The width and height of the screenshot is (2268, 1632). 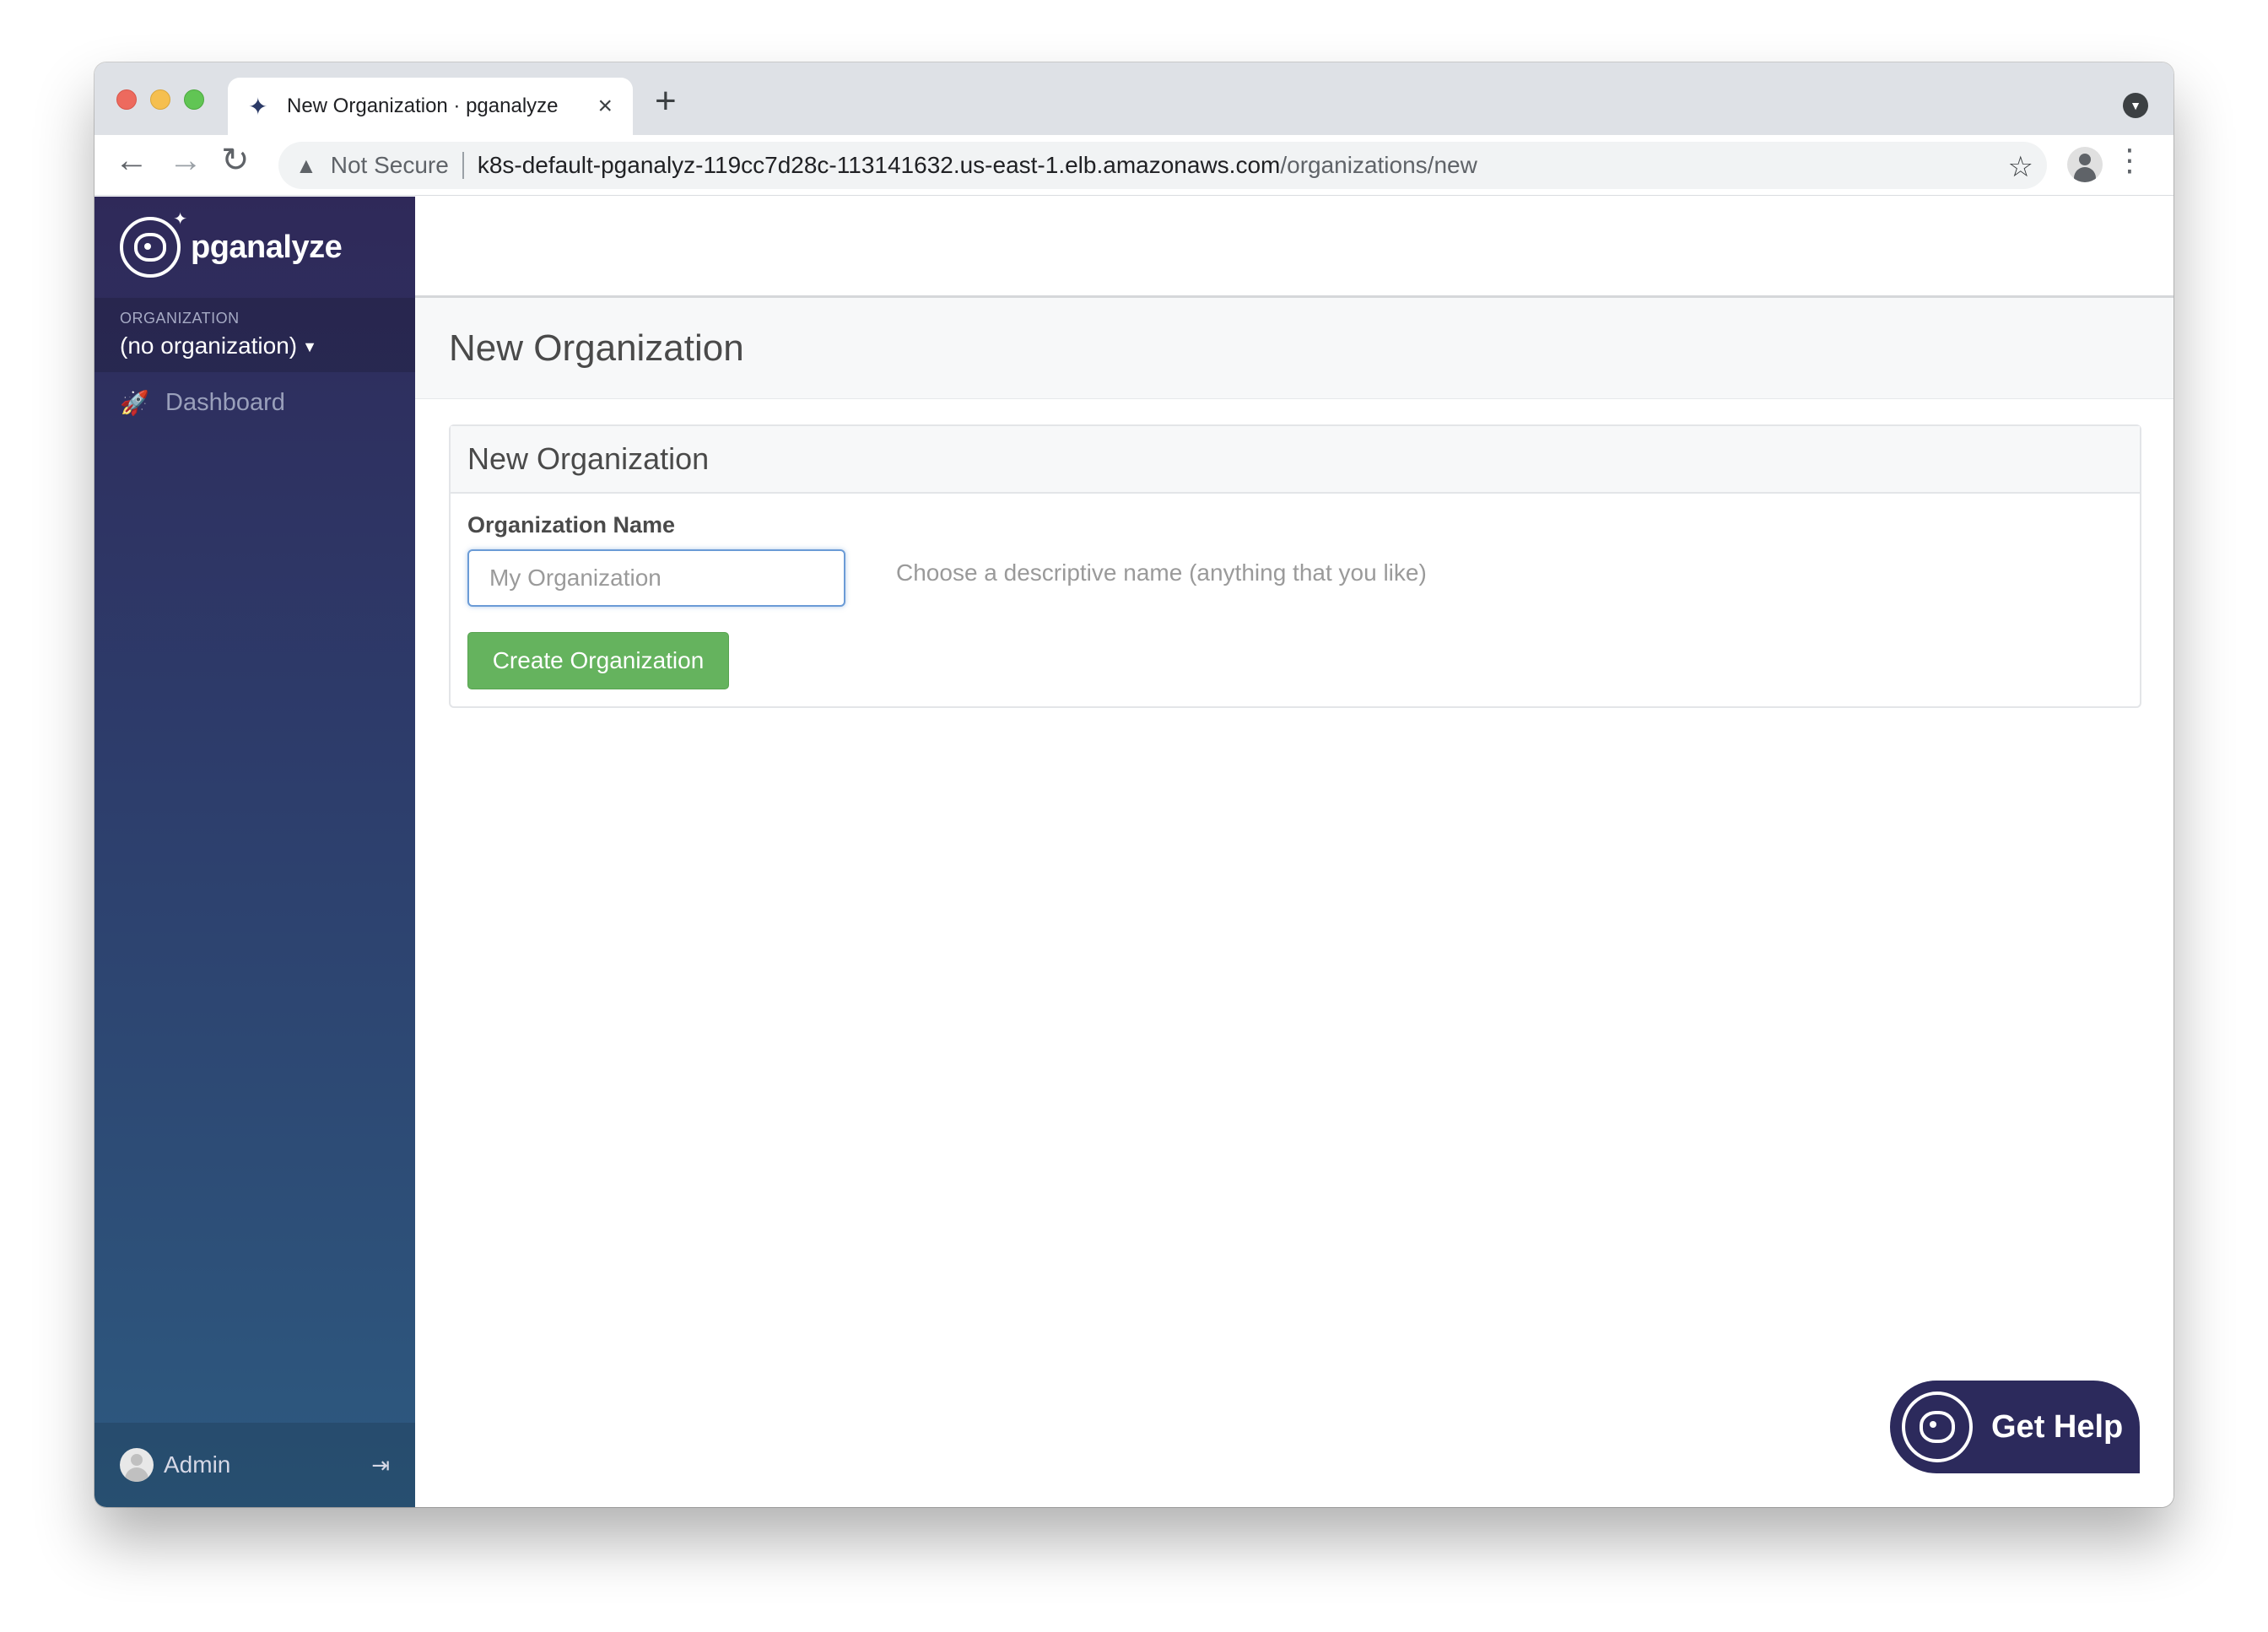 What do you see at coordinates (209, 346) in the screenshot?
I see `organization-name: (no organization)` at bounding box center [209, 346].